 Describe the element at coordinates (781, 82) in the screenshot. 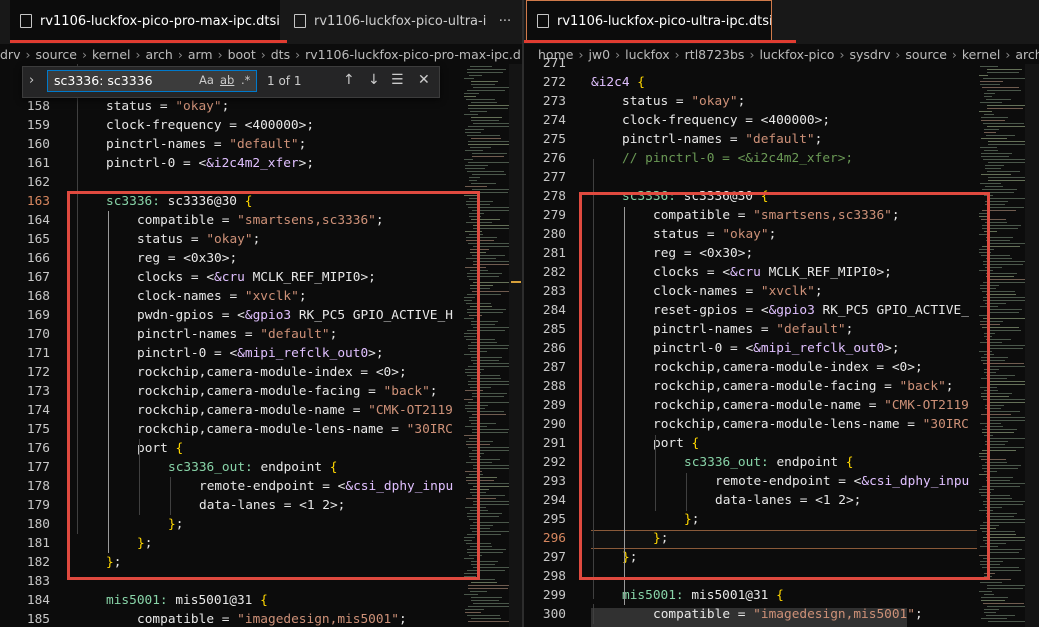

I see `code-line: 272 &i2c4 {` at that location.